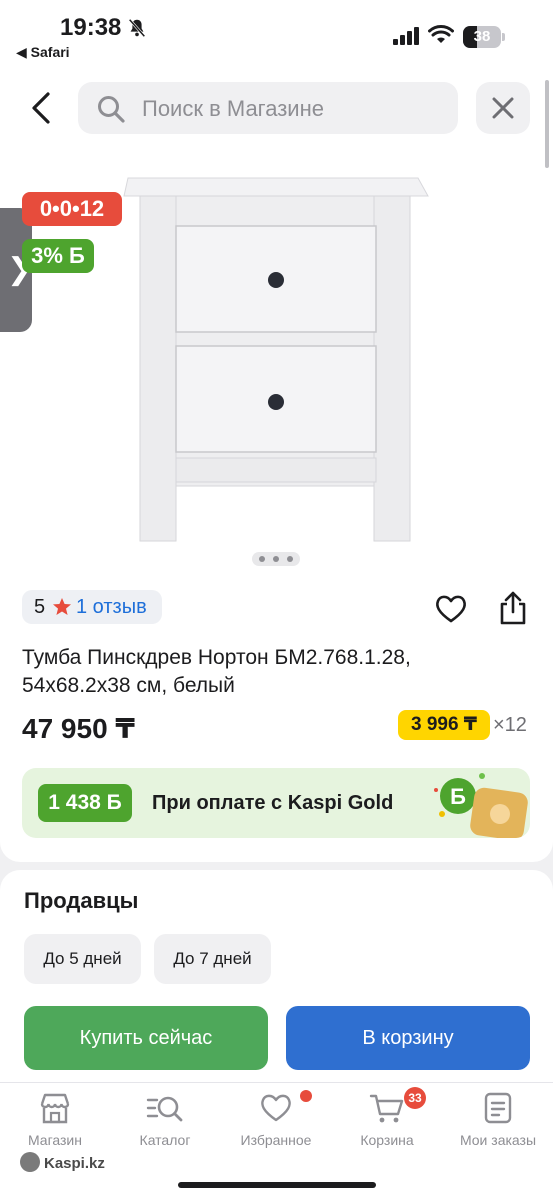  Describe the element at coordinates (74, 1163) in the screenshot. I see `watermark-text: Kaspi.kz` at that location.